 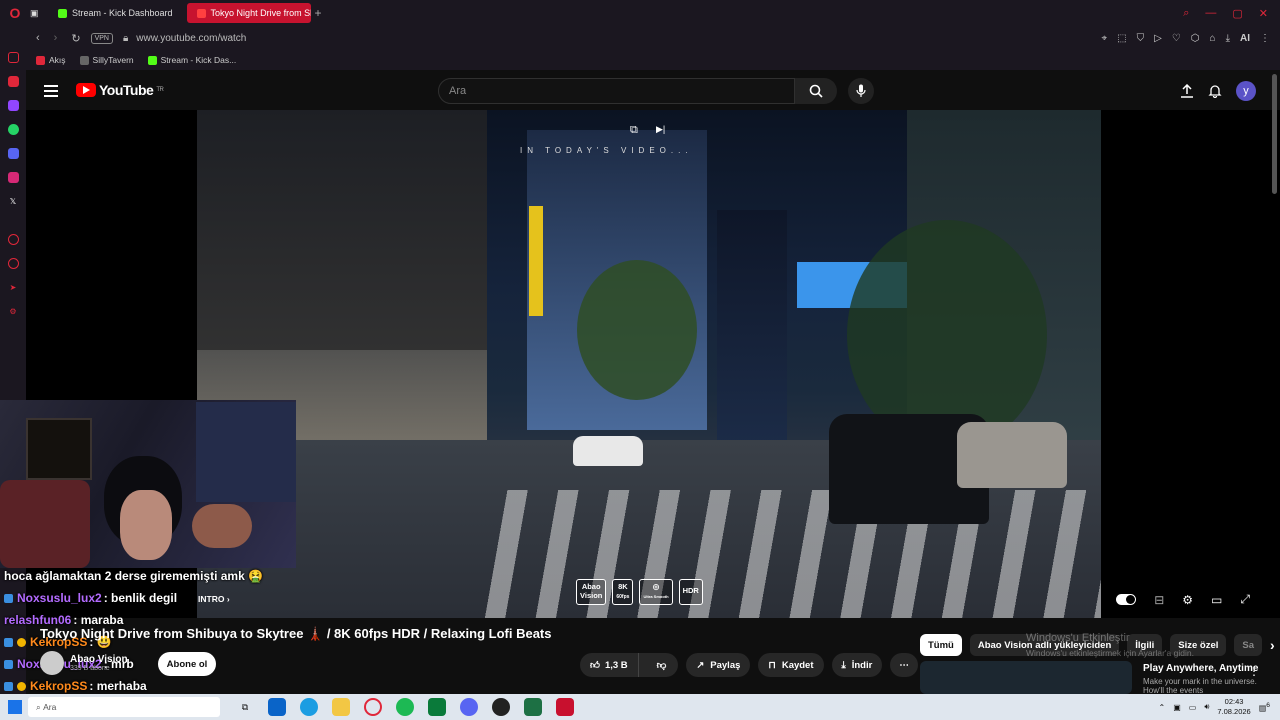 I want to click on share-button: ↗ Paylaş, so click(x=718, y=665).